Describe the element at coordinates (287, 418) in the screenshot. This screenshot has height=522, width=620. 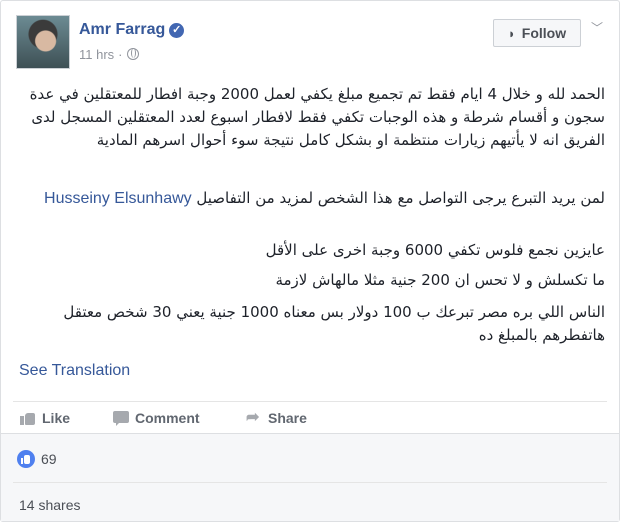
I see `share-label: Share` at that location.